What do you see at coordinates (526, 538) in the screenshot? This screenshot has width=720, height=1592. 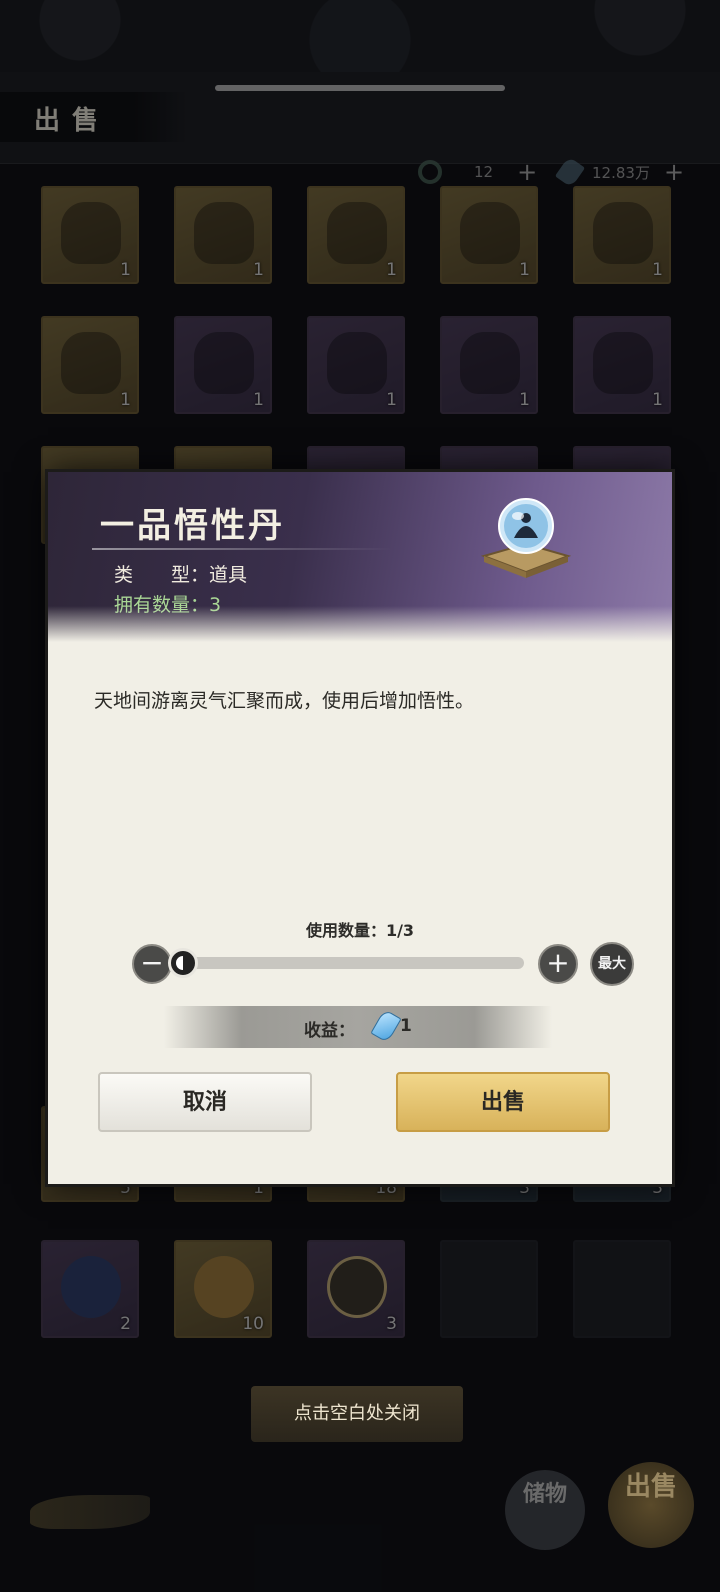 I see `enlightenment-pill-icon` at bounding box center [526, 538].